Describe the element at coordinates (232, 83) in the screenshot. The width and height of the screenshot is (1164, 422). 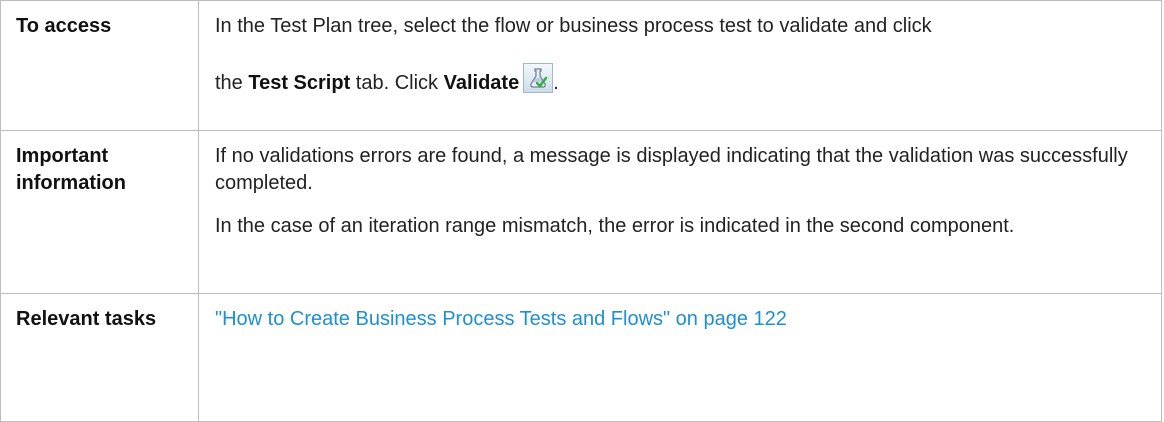
I see `text-fragment: the` at that location.